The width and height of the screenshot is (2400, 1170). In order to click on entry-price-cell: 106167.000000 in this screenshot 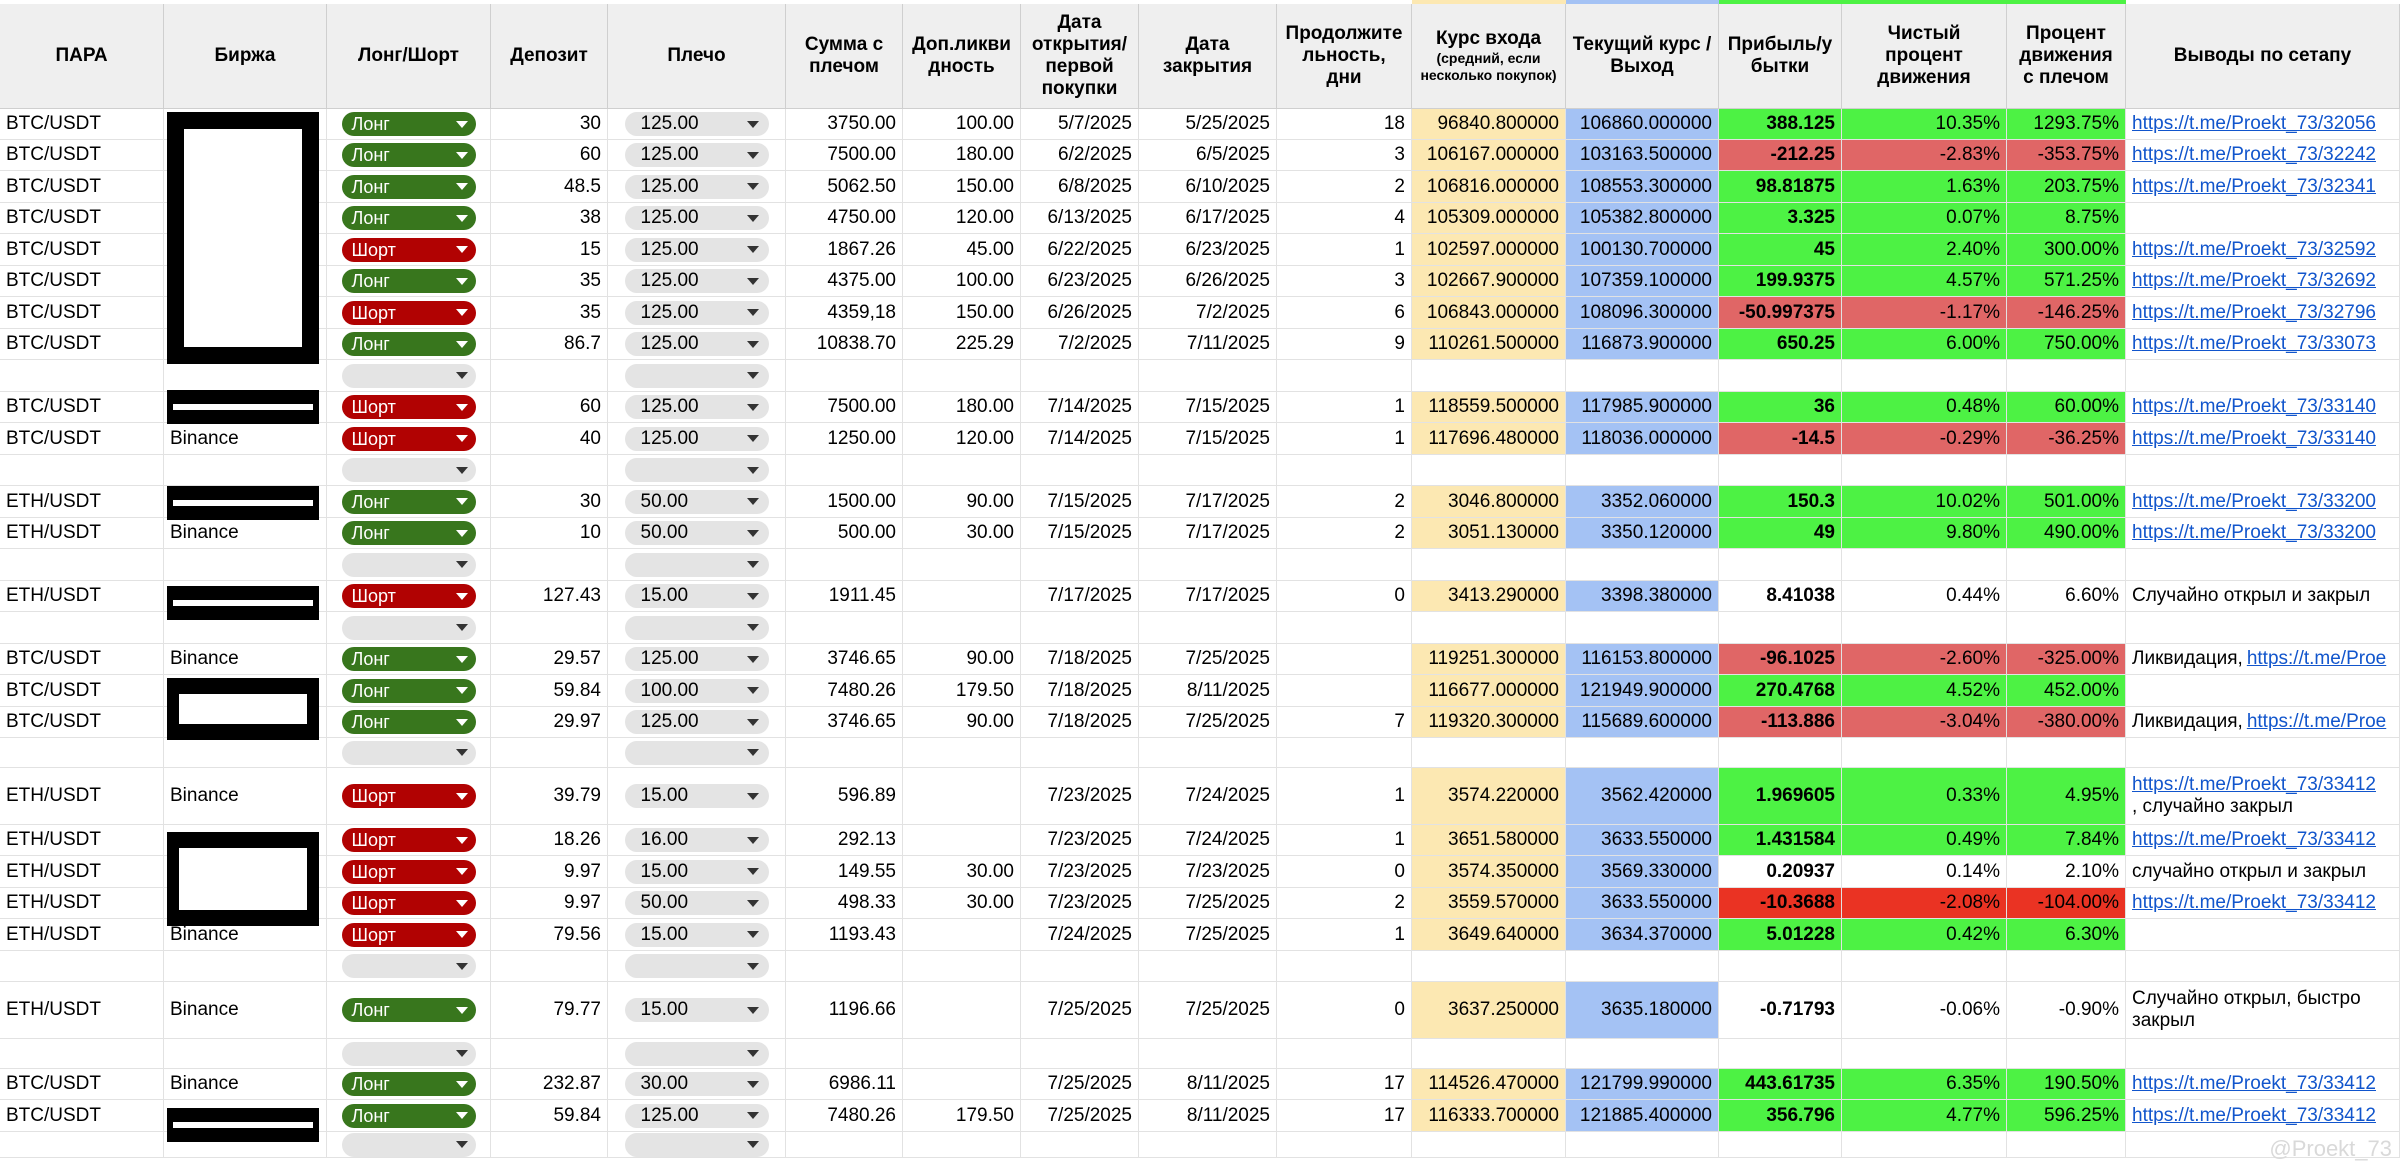, I will do `click(1489, 155)`.